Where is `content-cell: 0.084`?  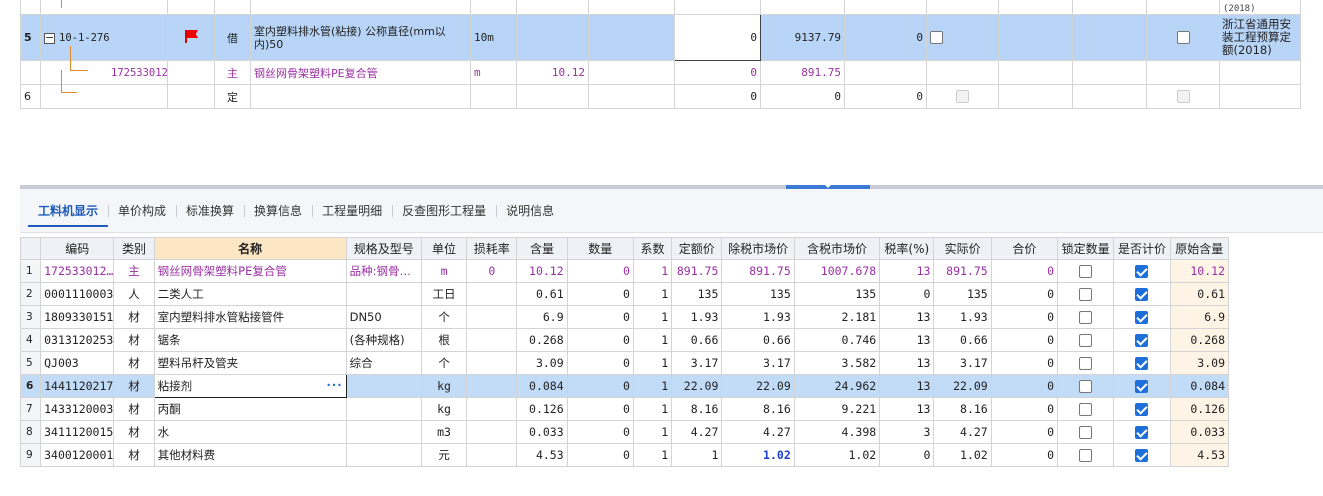
content-cell: 0.084 is located at coordinates (542, 386).